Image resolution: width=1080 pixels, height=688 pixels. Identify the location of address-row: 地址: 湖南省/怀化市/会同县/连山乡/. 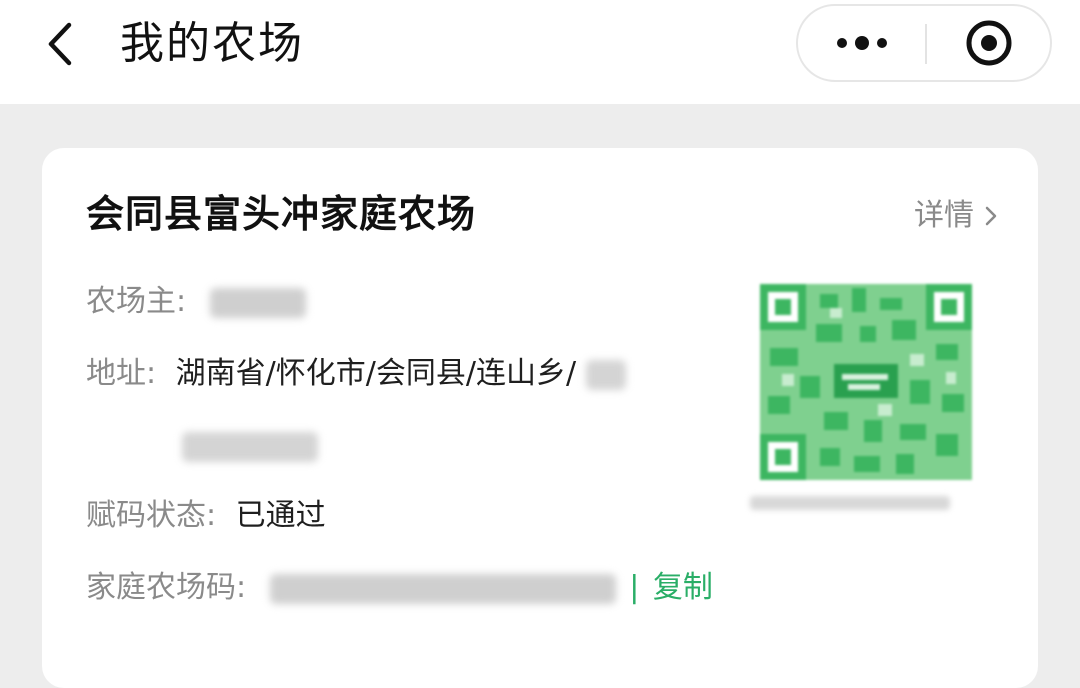
(356, 374).